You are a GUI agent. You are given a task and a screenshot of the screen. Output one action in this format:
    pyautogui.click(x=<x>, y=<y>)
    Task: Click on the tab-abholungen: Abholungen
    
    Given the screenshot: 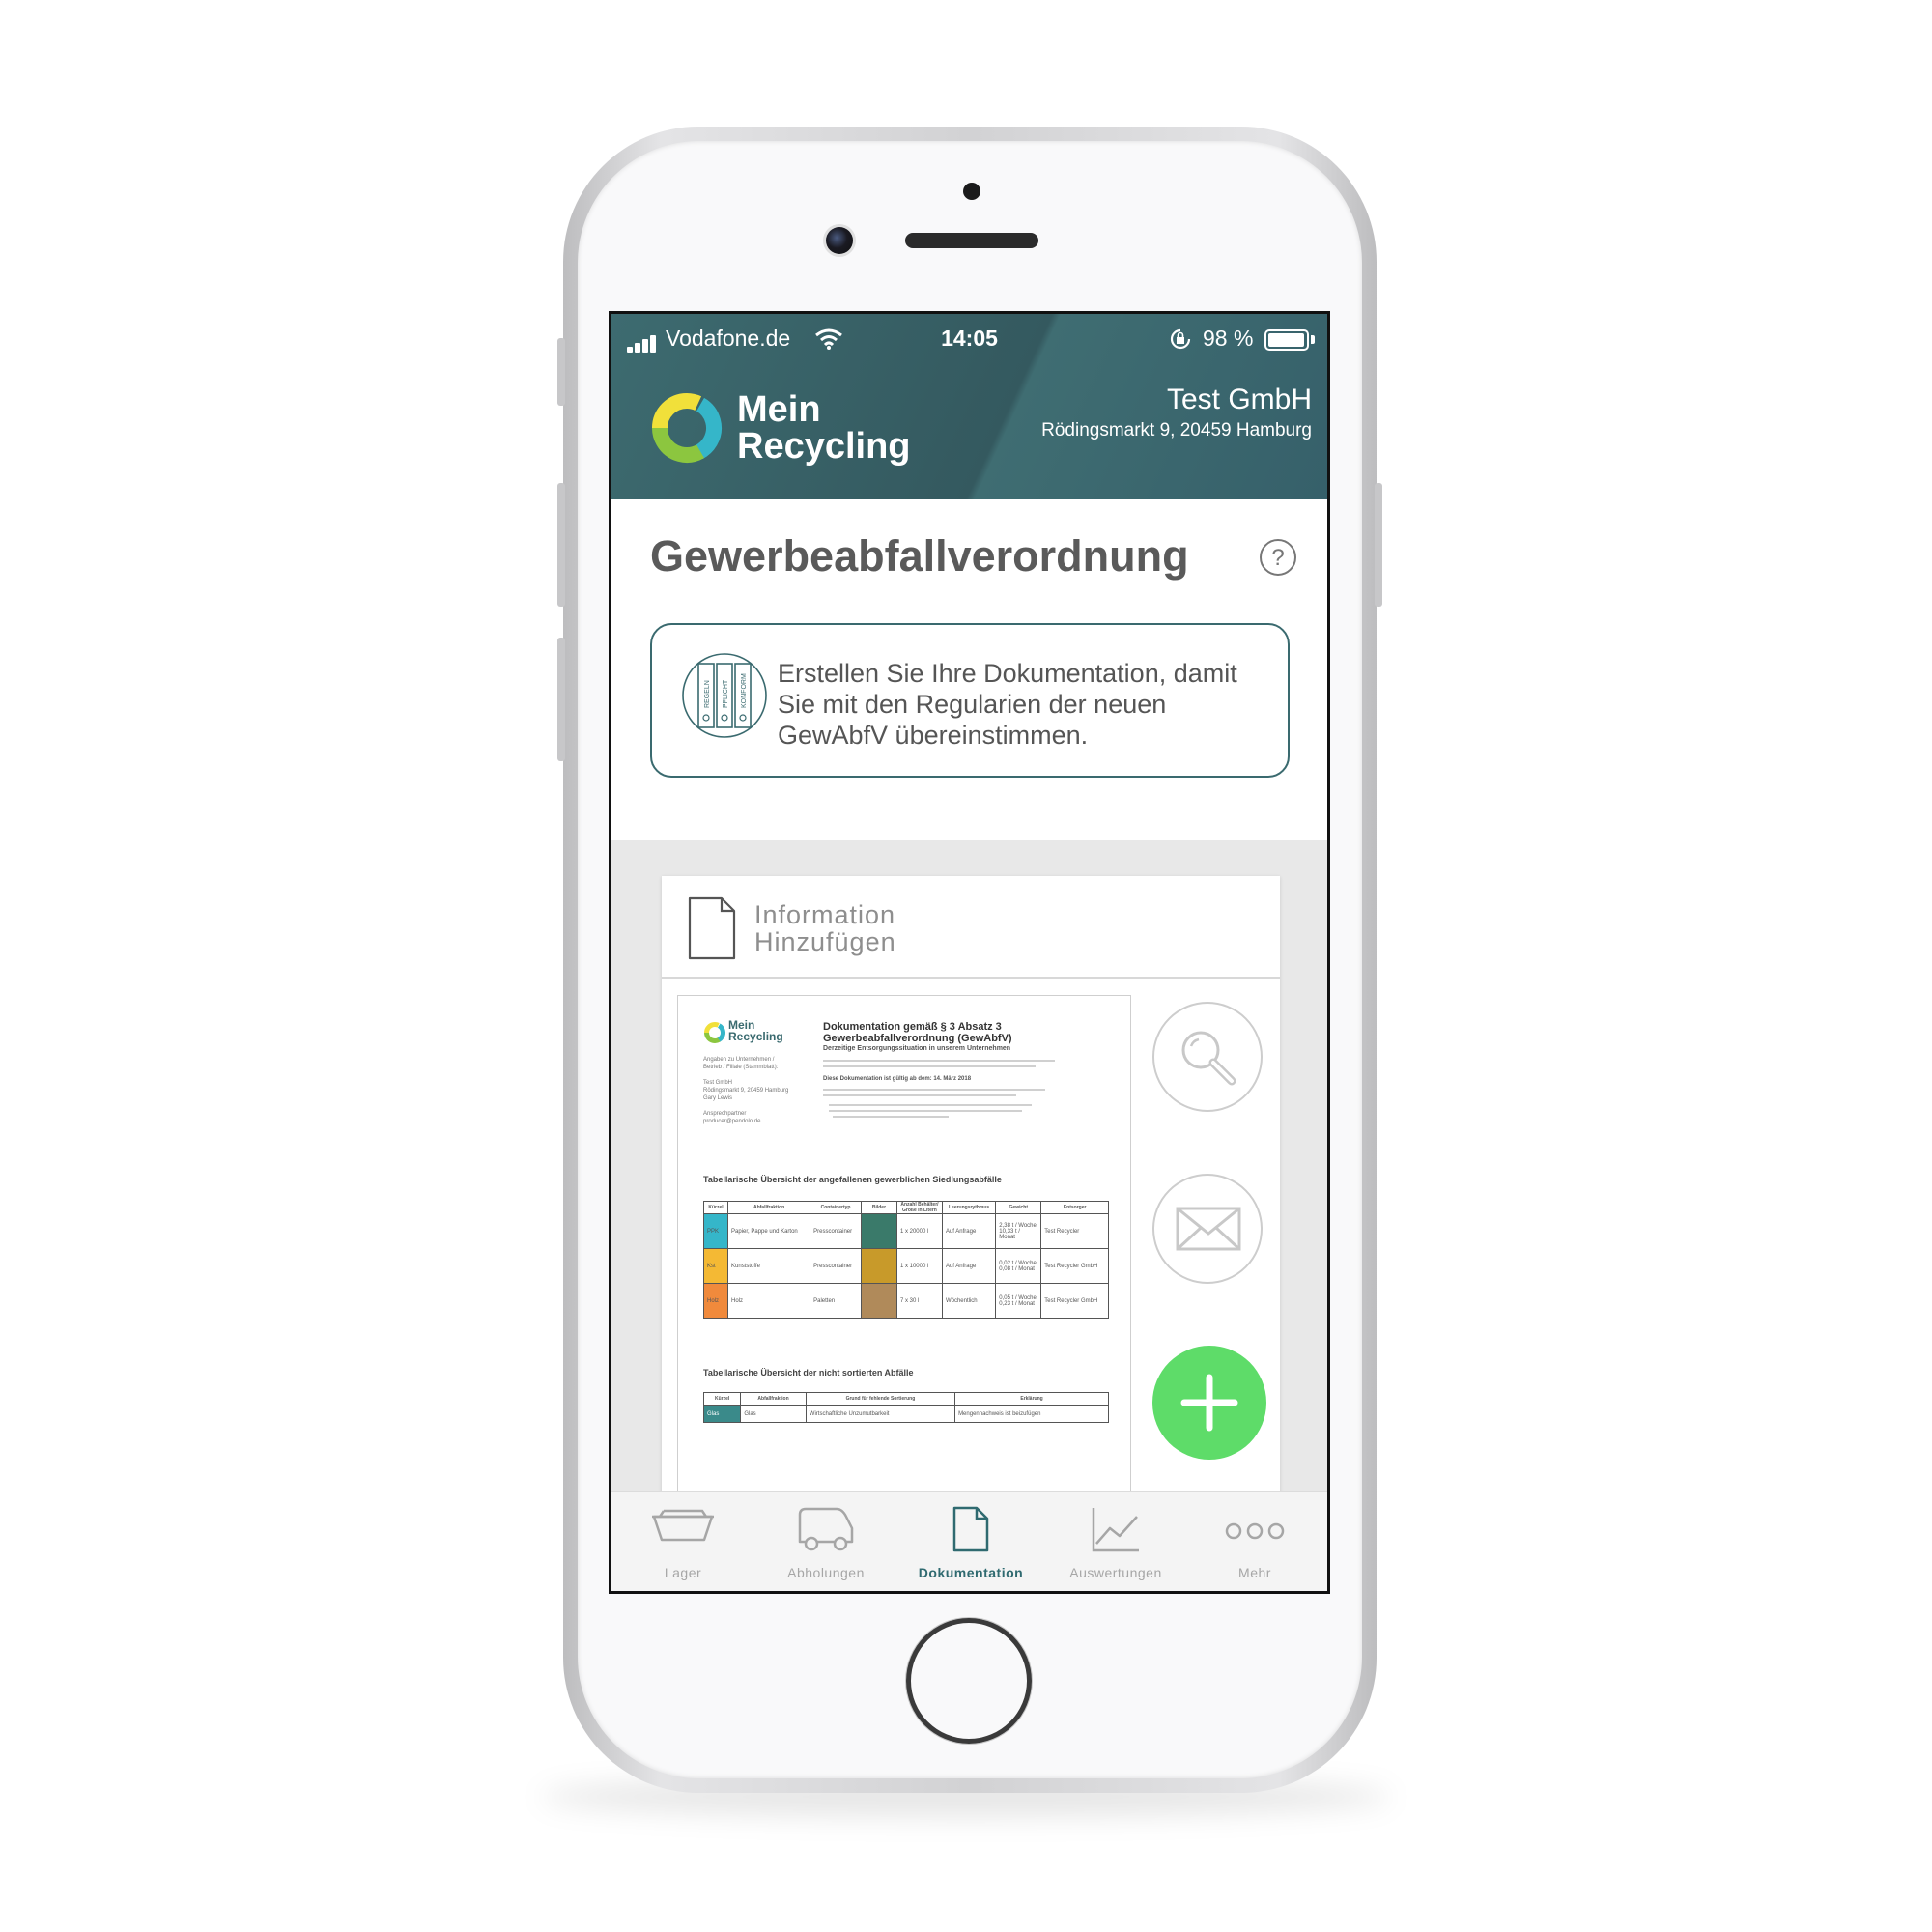 What is the action you would take?
    pyautogui.click(x=825, y=1541)
    